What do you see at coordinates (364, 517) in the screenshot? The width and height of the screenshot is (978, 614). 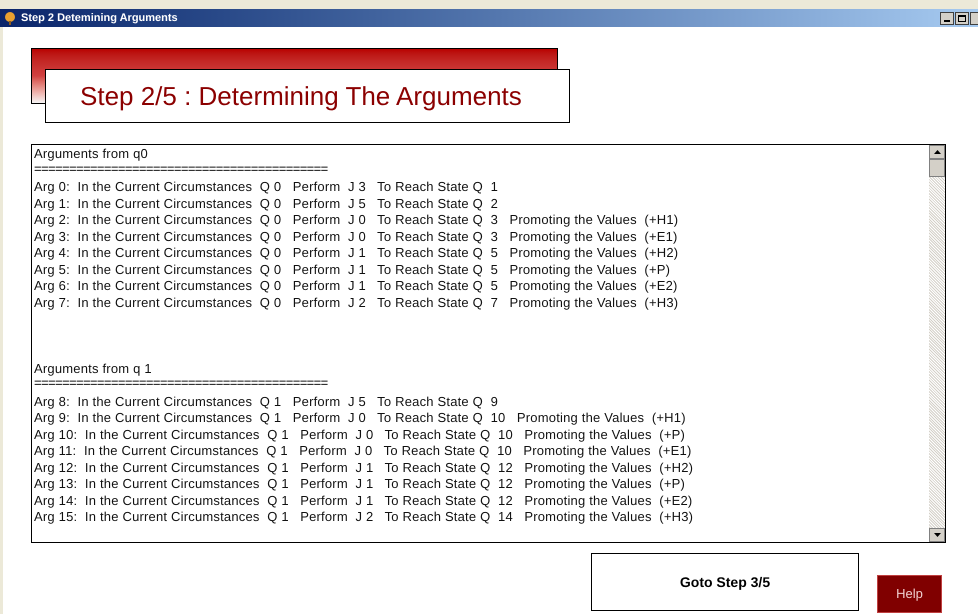 I see `argument-line: Arg 15: In the Current Circumstances Q 1 Perform J 2 To Reach State Q 14 Promoting the Values (+H3)` at bounding box center [364, 517].